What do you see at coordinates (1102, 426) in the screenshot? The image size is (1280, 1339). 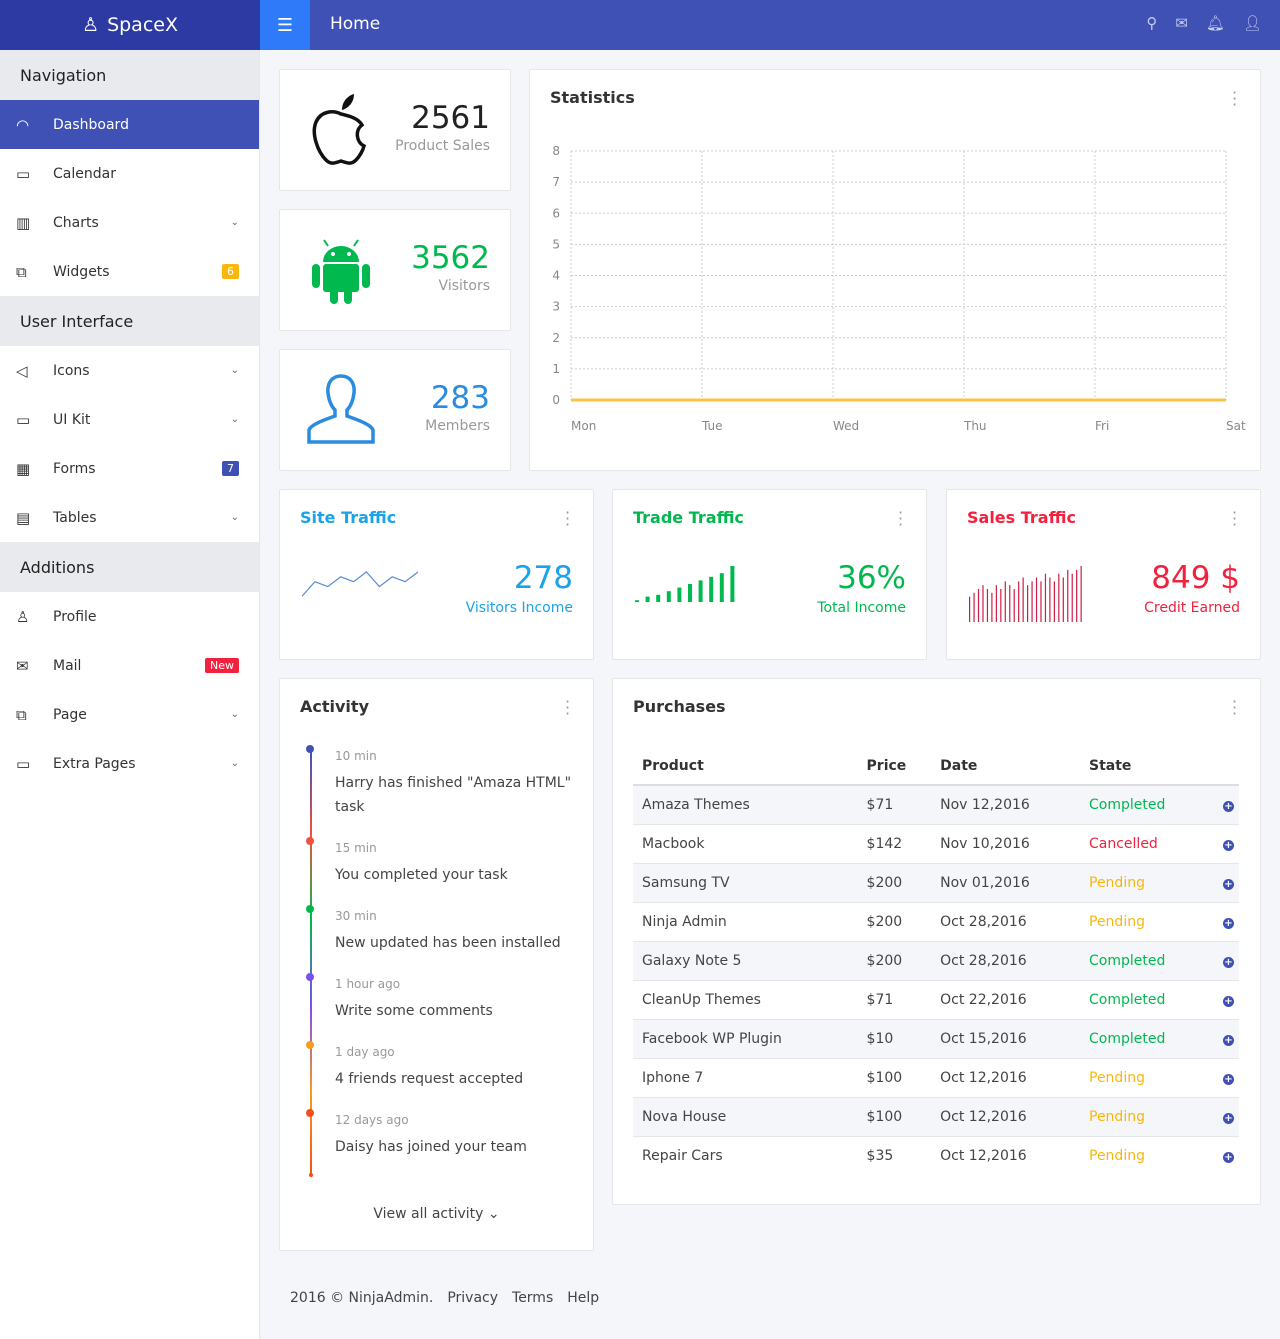 I see `x-tick-label: Fri` at bounding box center [1102, 426].